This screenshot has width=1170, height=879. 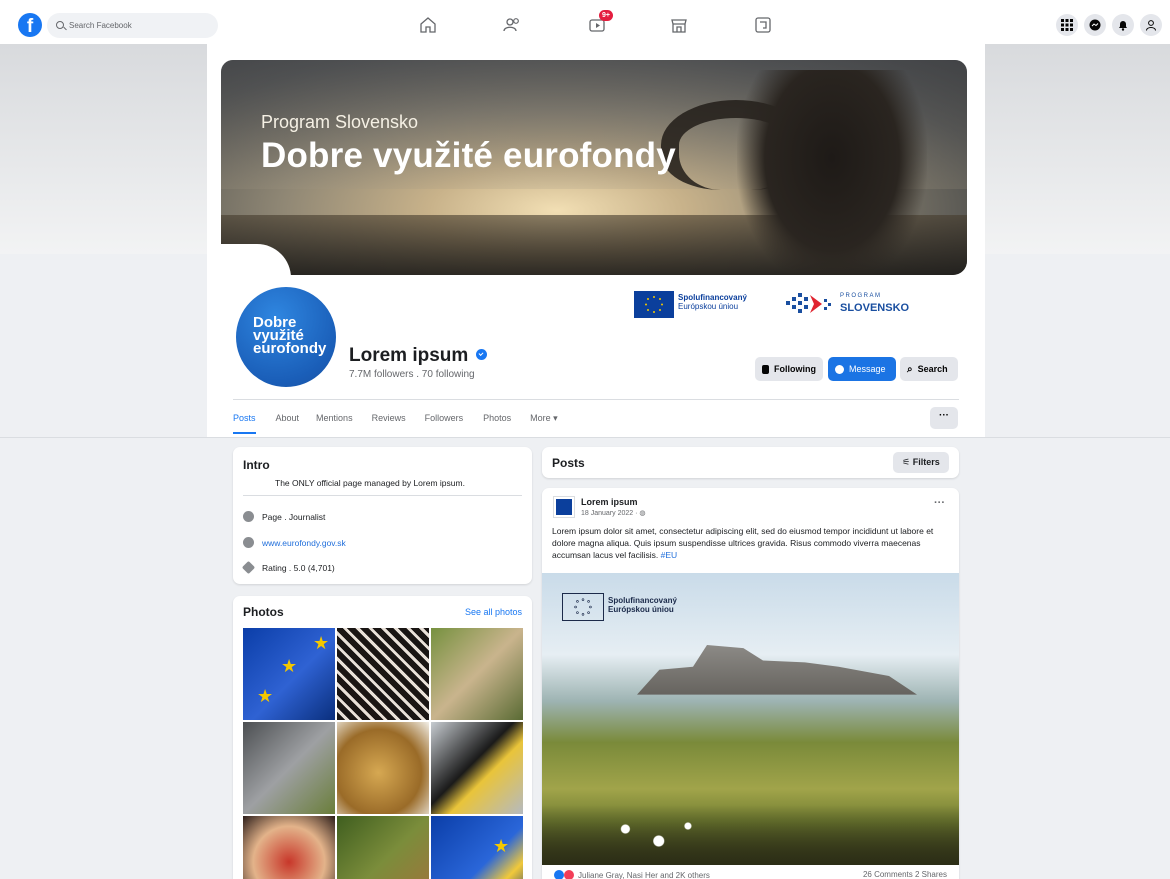 I want to click on intro-category: Page . Journalist, so click(x=294, y=516).